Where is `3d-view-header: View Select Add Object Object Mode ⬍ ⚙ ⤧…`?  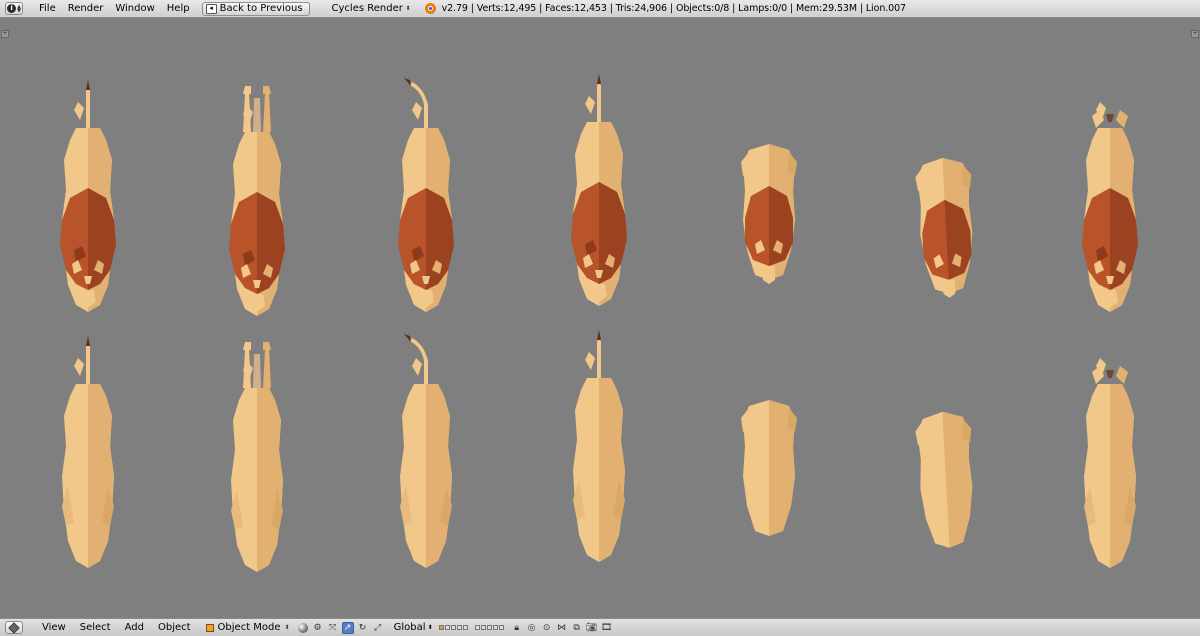
3d-view-header: View Select Add Object Object Mode ⬍ ⚙ ⤧… is located at coordinates (600, 627).